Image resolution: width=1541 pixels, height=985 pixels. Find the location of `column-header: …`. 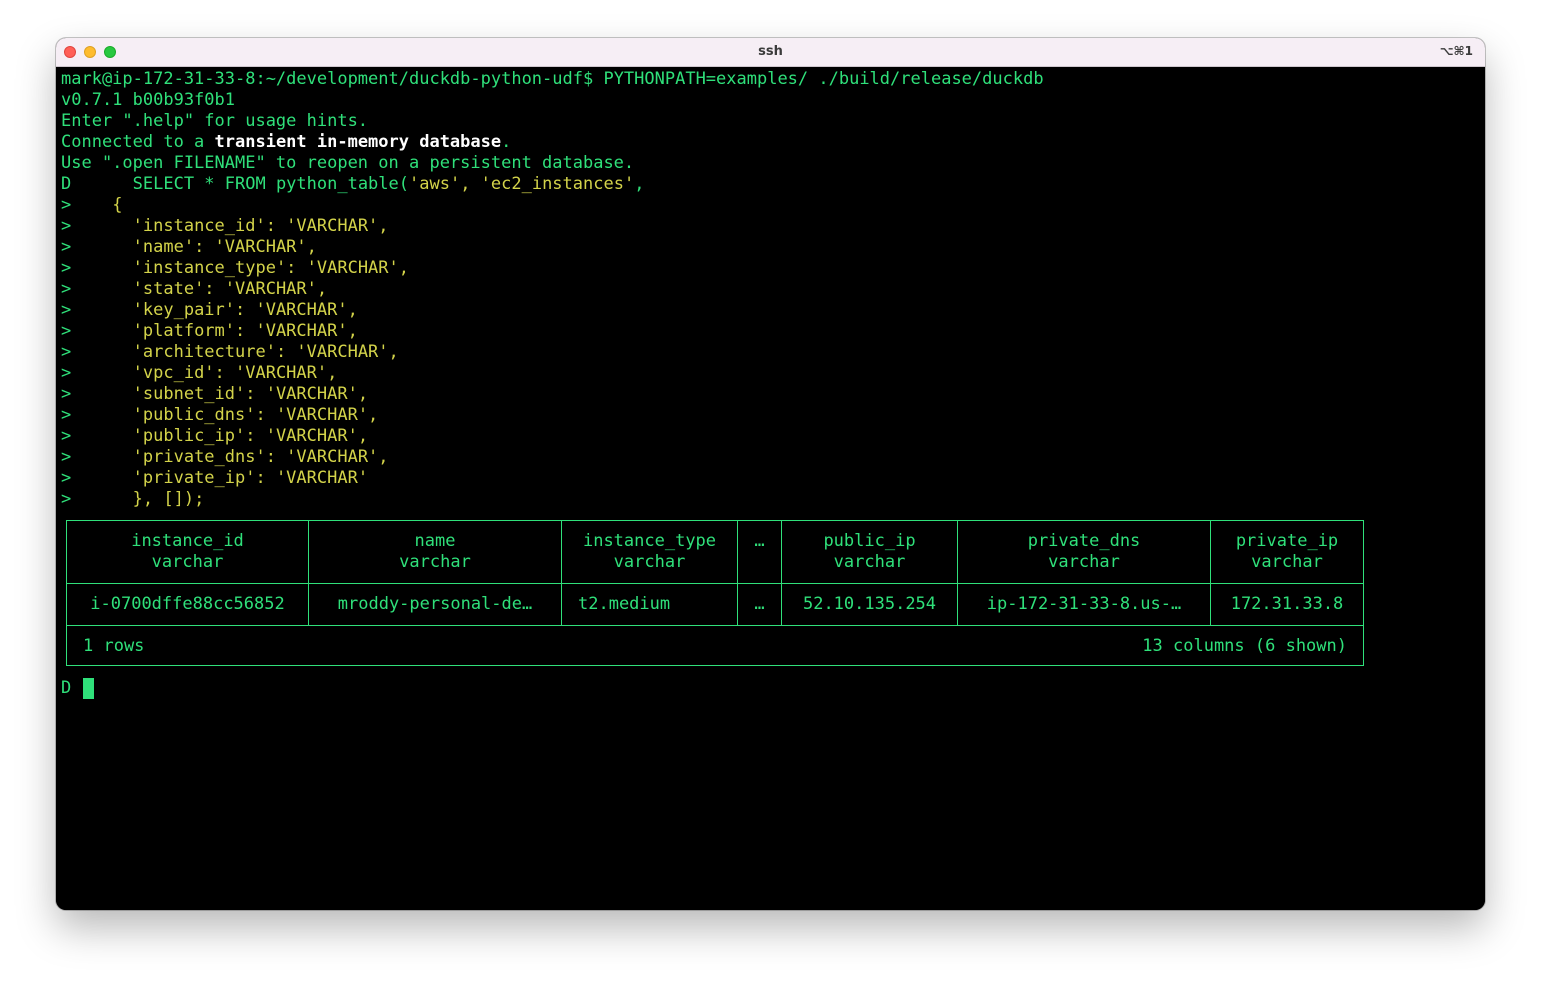

column-header: … is located at coordinates (759, 541).